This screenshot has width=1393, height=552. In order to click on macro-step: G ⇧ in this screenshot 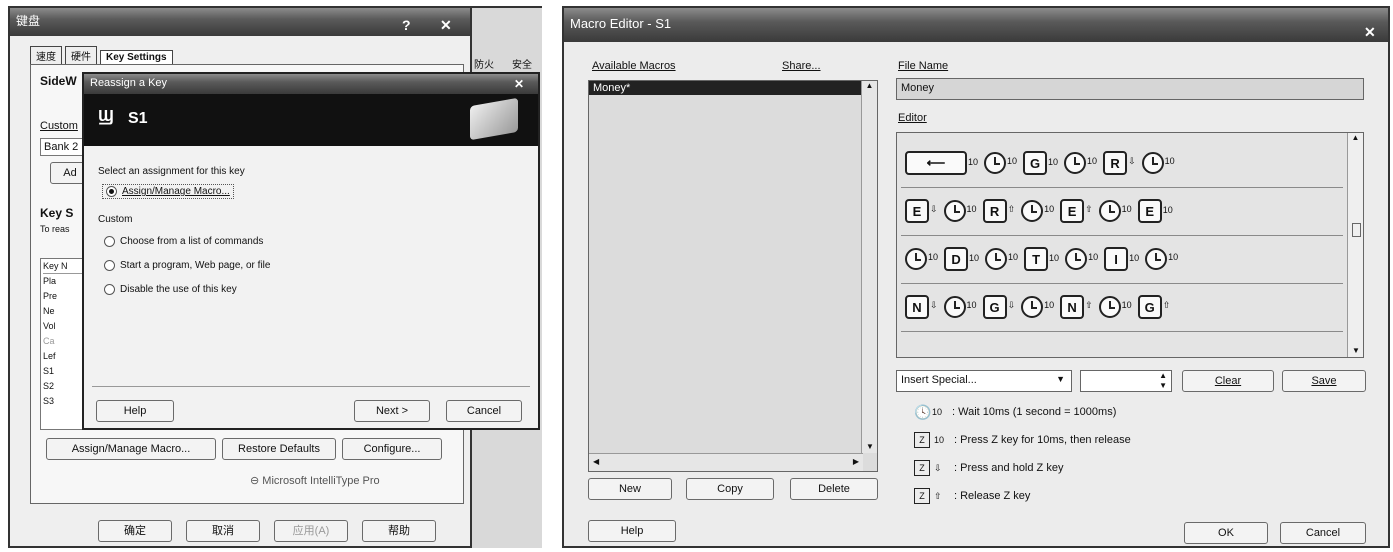, I will do `click(1153, 307)`.